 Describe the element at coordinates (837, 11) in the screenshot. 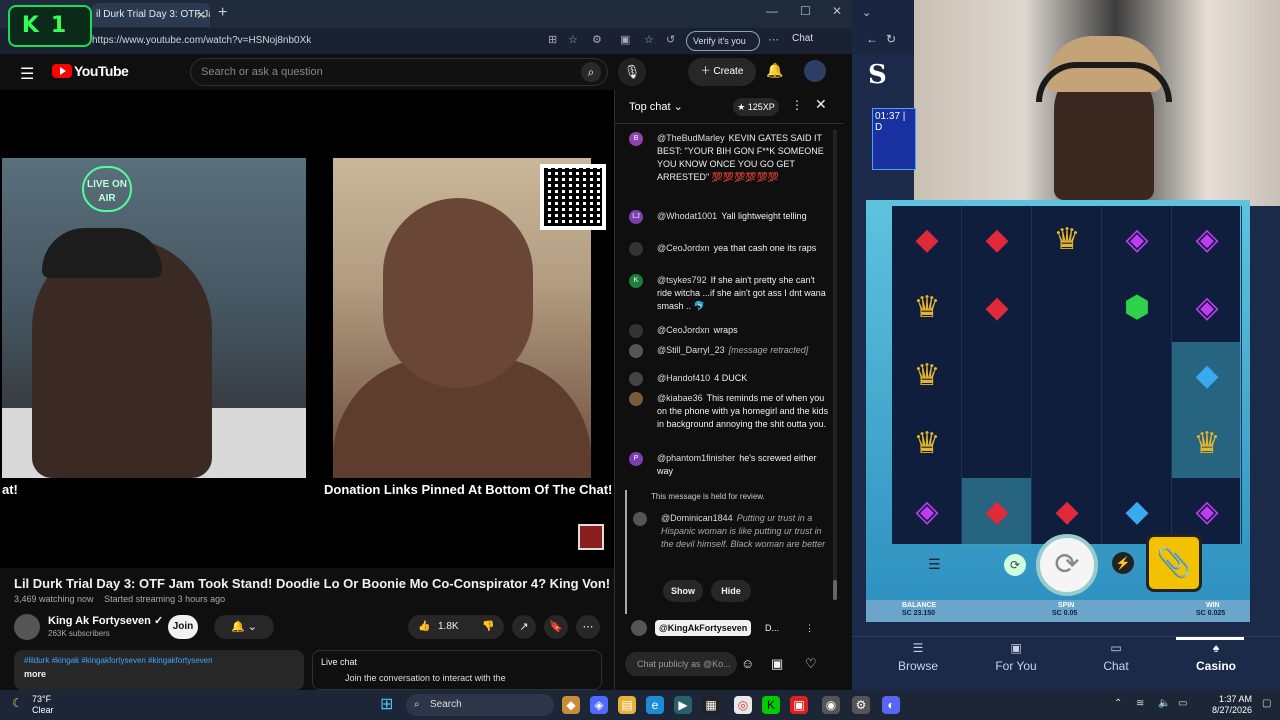

I see `close-window-icon: ✕` at that location.